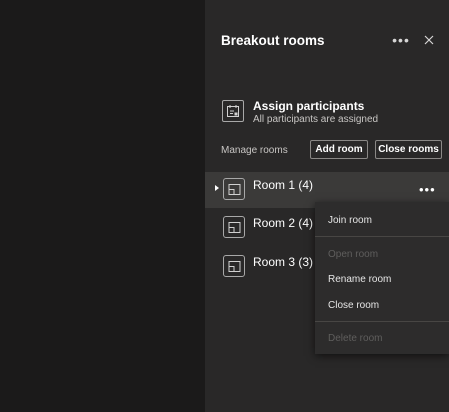 This screenshot has width=449, height=412. I want to click on rename-room-menu-item: Rename room, so click(382, 279).